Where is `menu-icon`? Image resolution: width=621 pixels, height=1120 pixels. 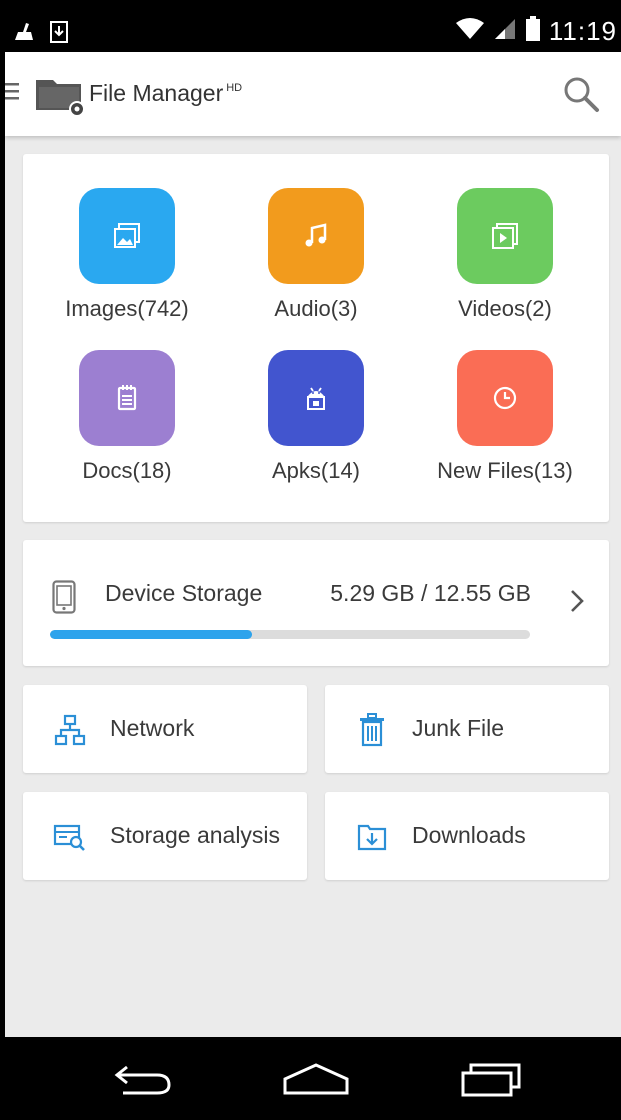 menu-icon is located at coordinates (14, 91).